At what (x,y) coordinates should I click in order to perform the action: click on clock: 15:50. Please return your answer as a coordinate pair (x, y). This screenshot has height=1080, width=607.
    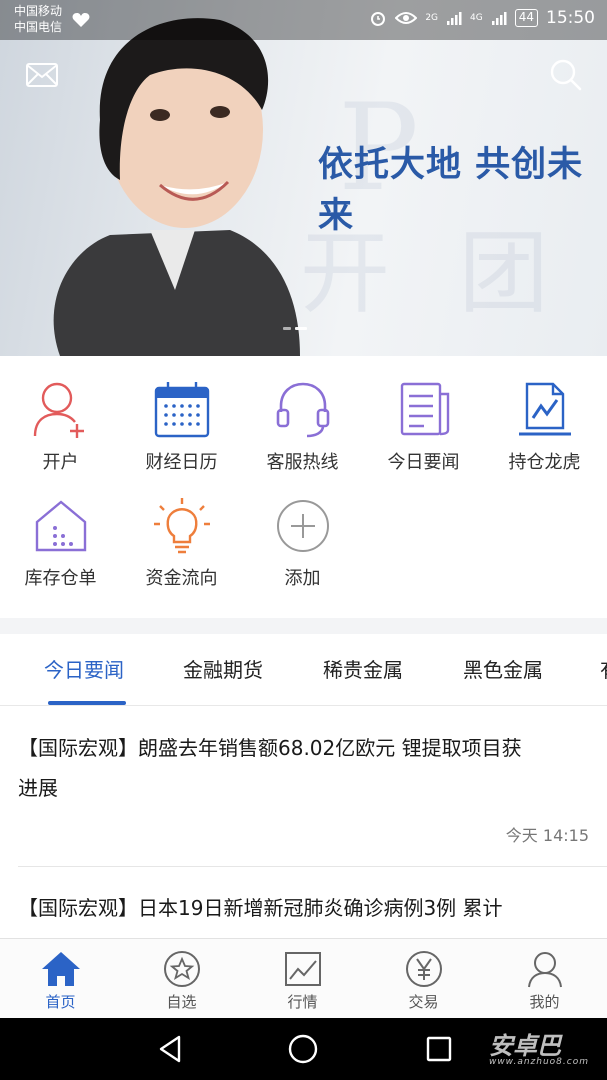
    Looking at the image, I should click on (570, 18).